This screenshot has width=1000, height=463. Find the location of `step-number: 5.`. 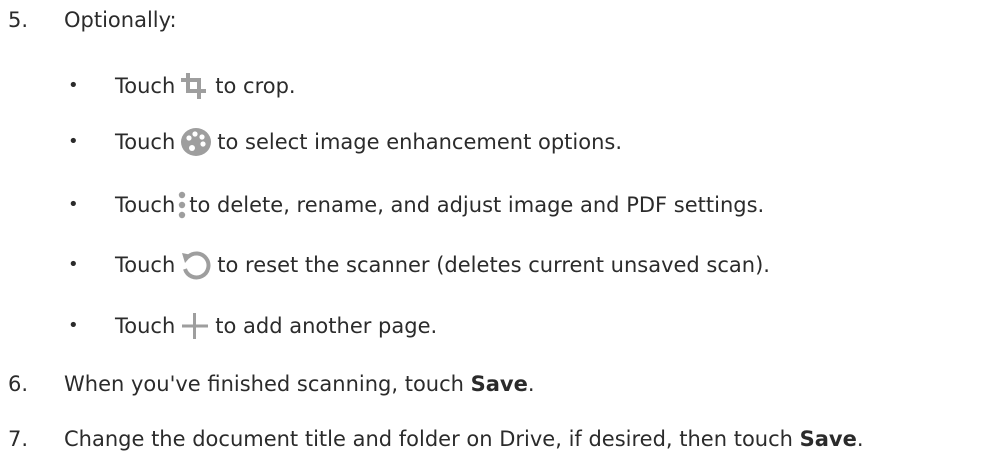

step-number: 5. is located at coordinates (18, 20).